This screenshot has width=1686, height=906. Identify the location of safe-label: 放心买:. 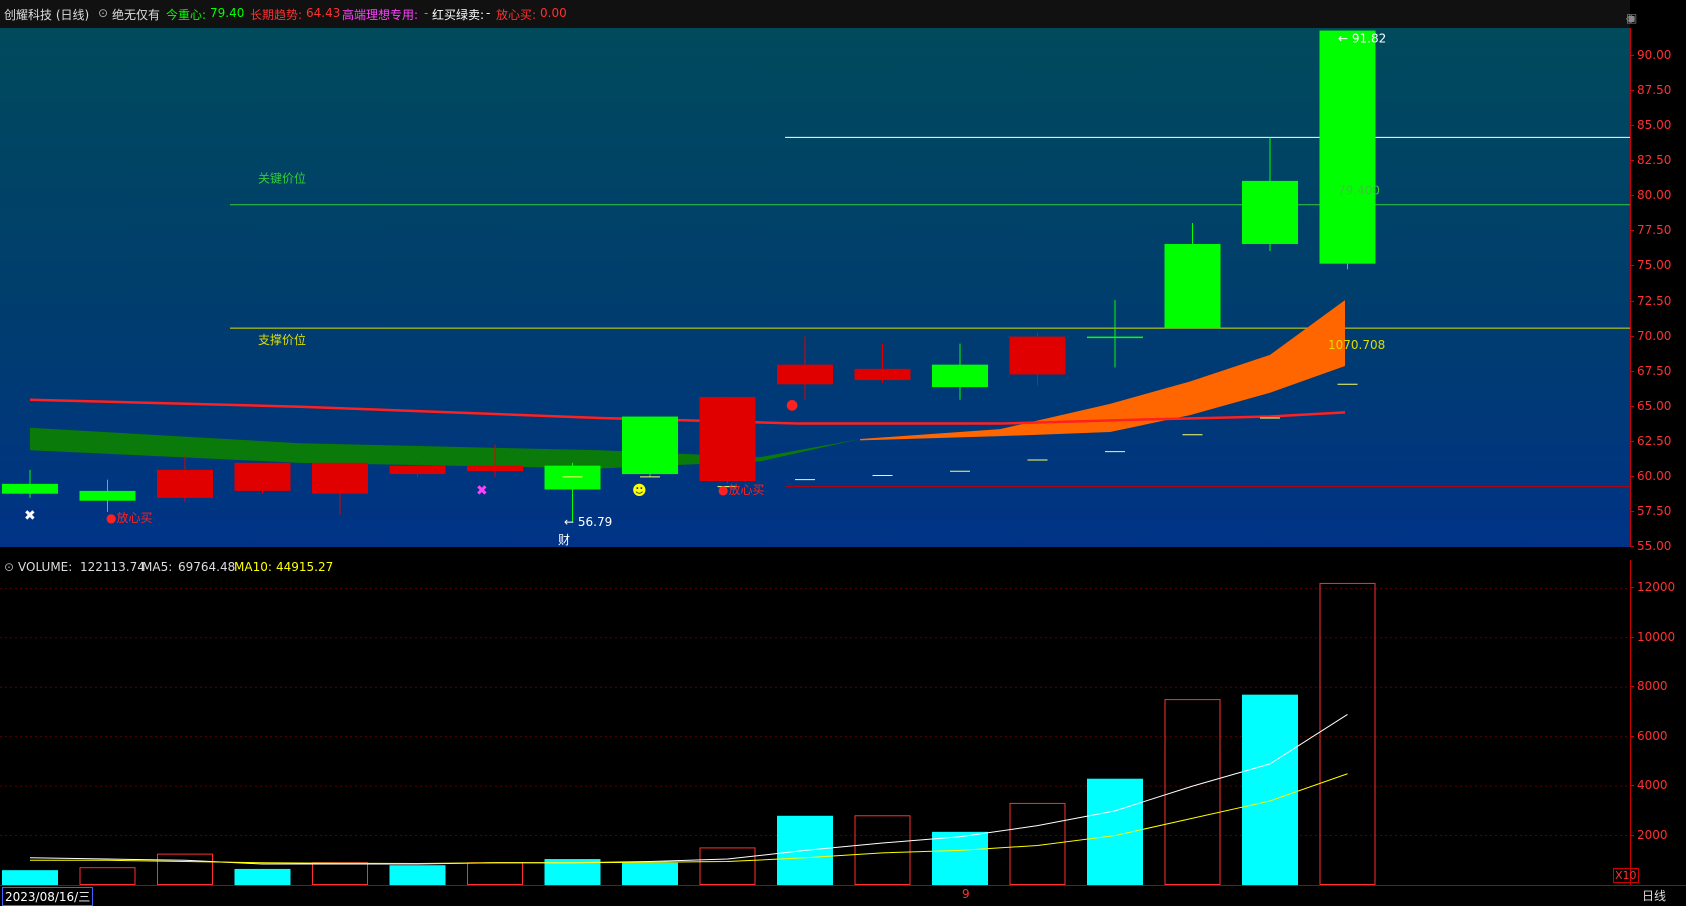
(516, 15).